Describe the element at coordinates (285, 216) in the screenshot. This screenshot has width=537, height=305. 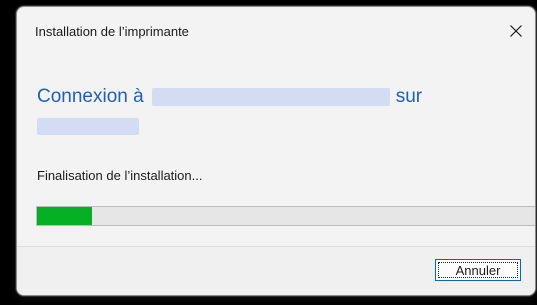
I see `progress-bar` at that location.